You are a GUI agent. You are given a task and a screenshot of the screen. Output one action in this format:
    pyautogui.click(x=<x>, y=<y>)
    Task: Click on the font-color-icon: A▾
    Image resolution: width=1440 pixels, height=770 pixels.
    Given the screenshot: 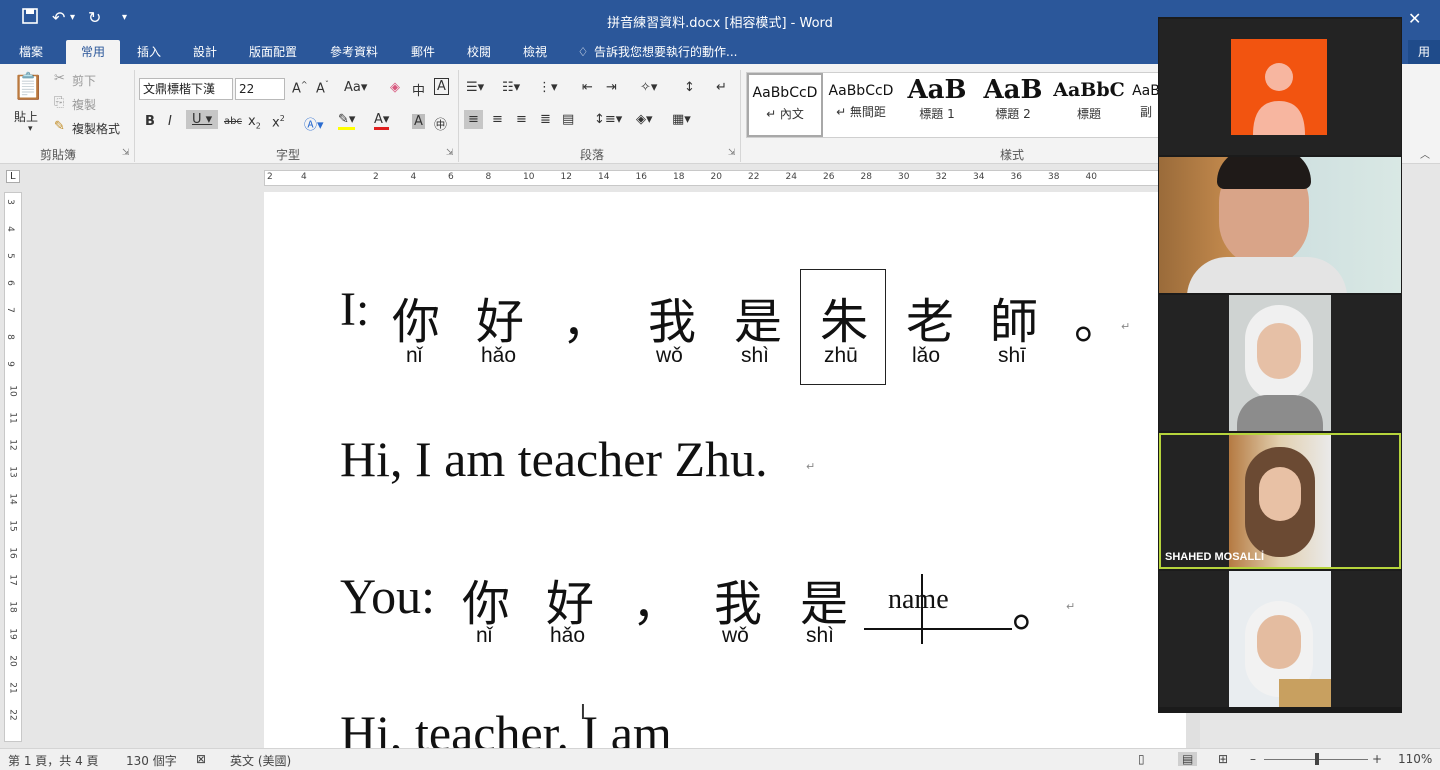 What is the action you would take?
    pyautogui.click(x=382, y=121)
    